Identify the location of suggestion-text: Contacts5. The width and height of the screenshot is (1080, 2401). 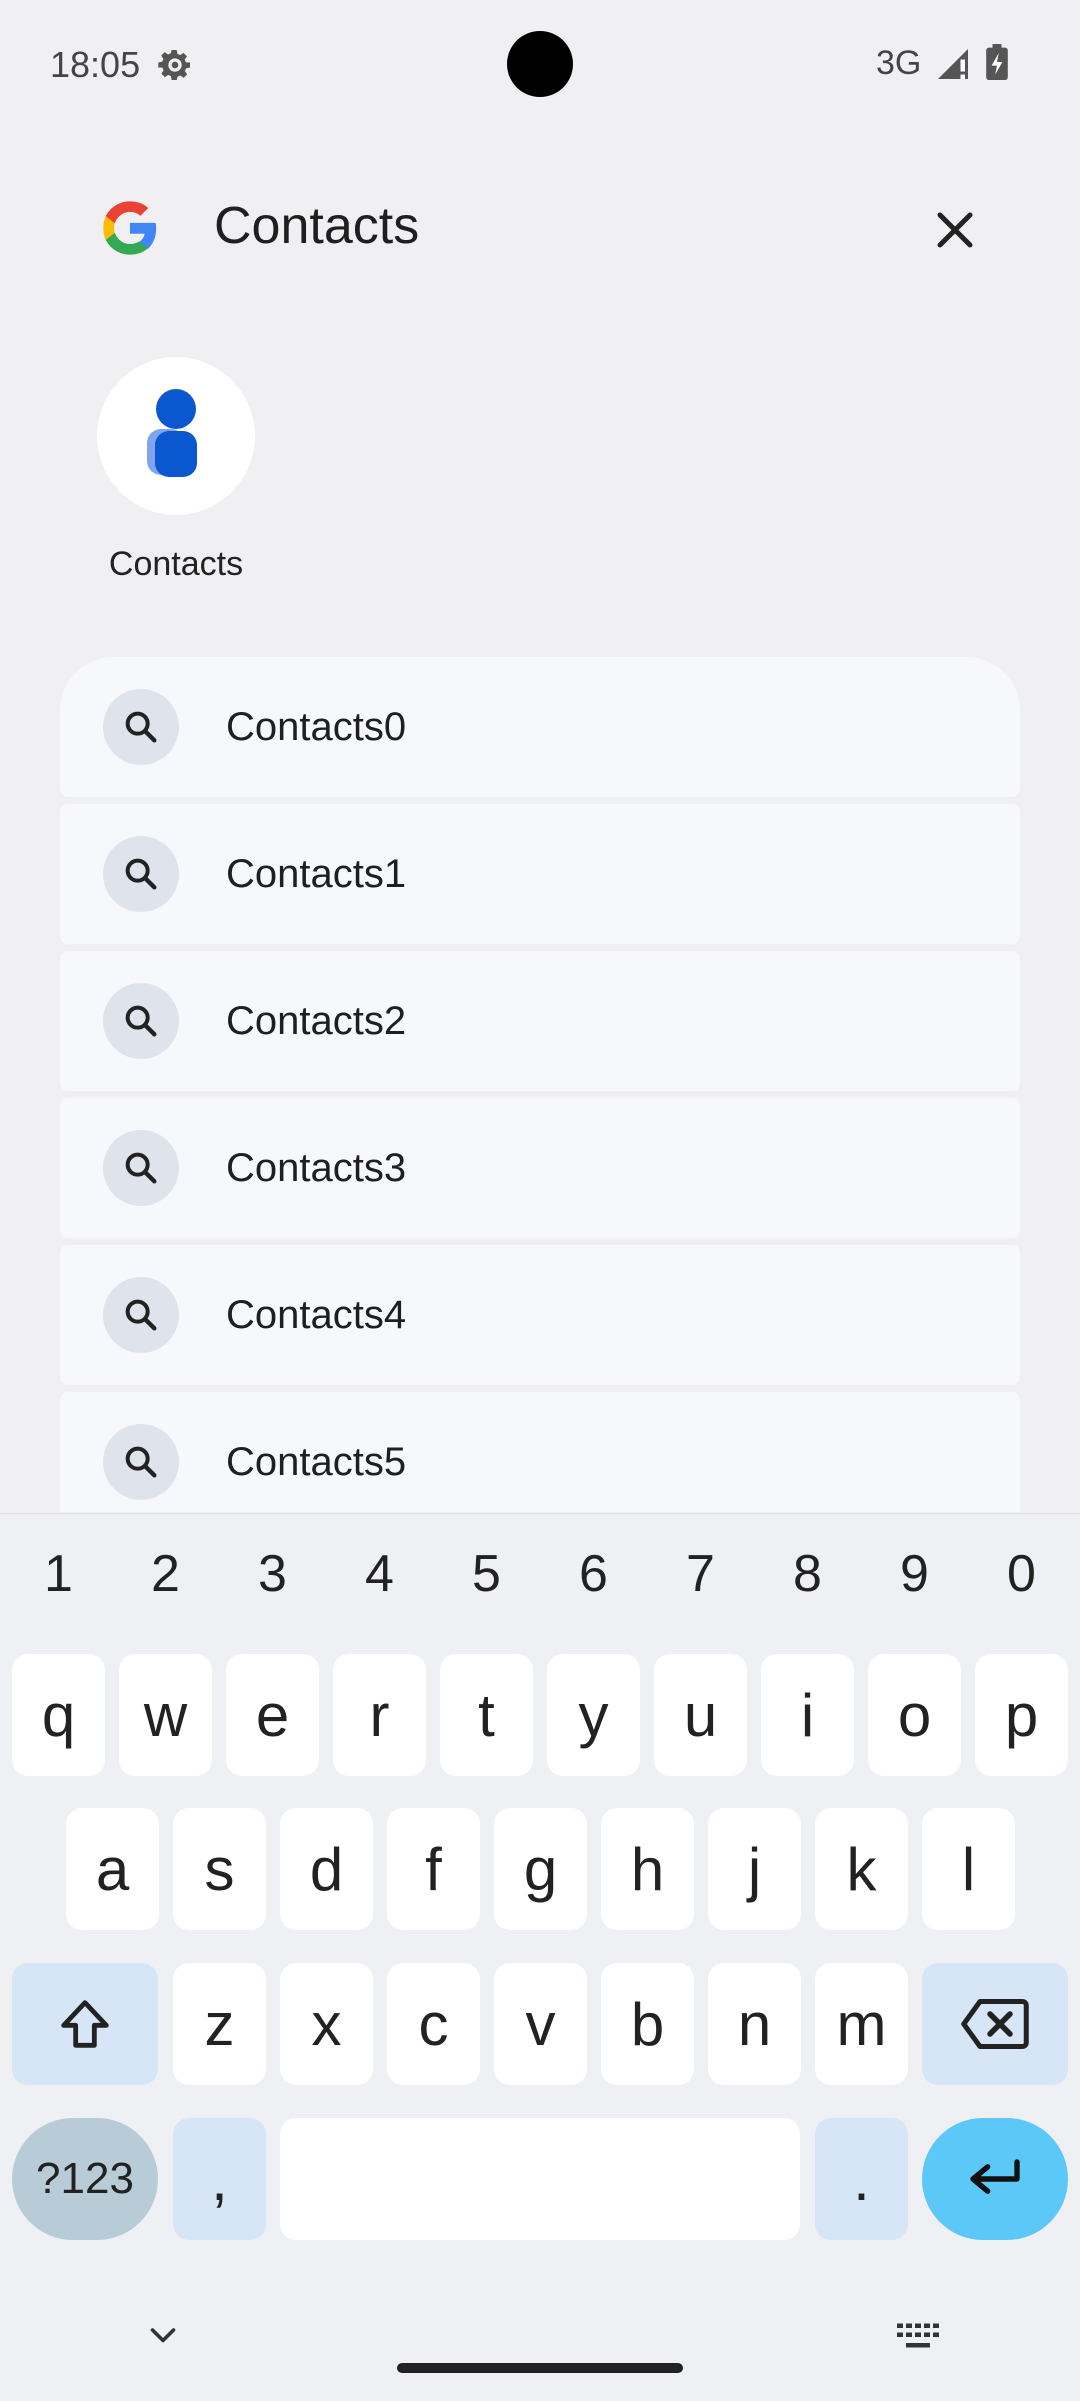
(316, 1461).